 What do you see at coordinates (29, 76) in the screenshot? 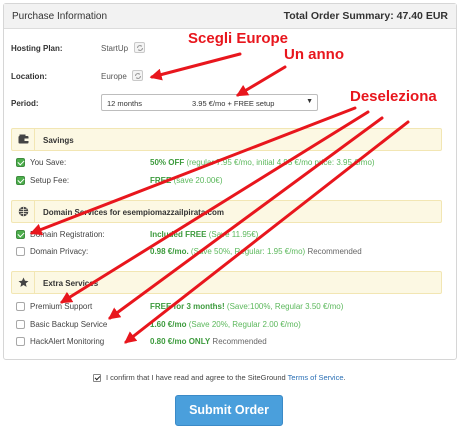
I see `location-label: Location:` at bounding box center [29, 76].